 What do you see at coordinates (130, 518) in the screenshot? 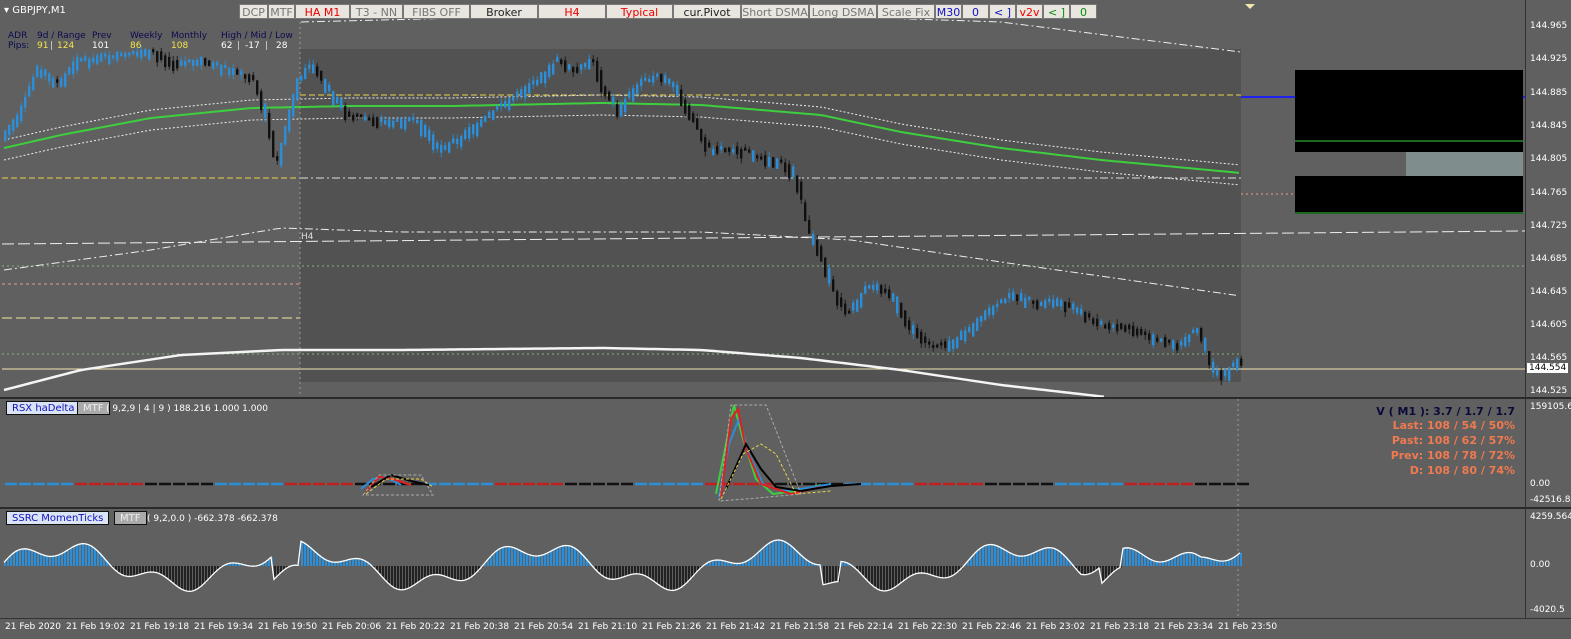
I see `indicator-mtf-ssrc: MTF` at bounding box center [130, 518].